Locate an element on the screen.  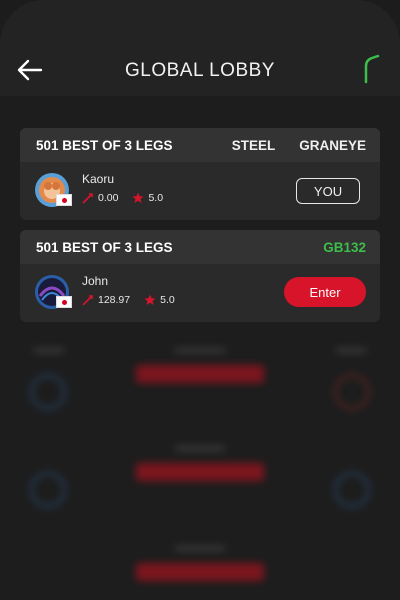
player-name: John is located at coordinates (95, 281).